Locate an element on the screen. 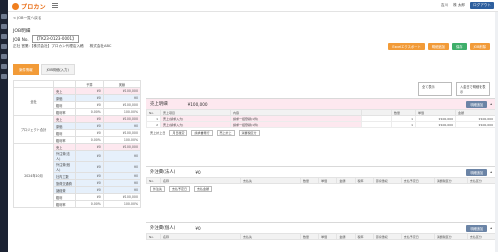 This screenshot has width=498, height=252. addbar-select-3: 売上計上 is located at coordinates (225, 132).